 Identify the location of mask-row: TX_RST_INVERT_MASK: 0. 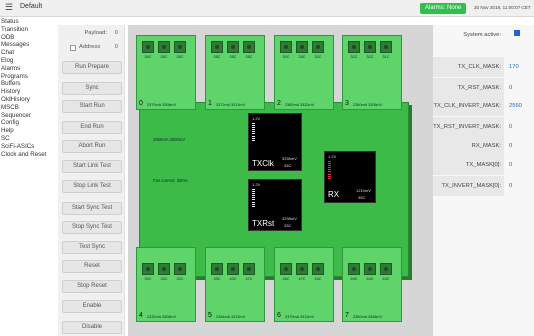
(483, 127).